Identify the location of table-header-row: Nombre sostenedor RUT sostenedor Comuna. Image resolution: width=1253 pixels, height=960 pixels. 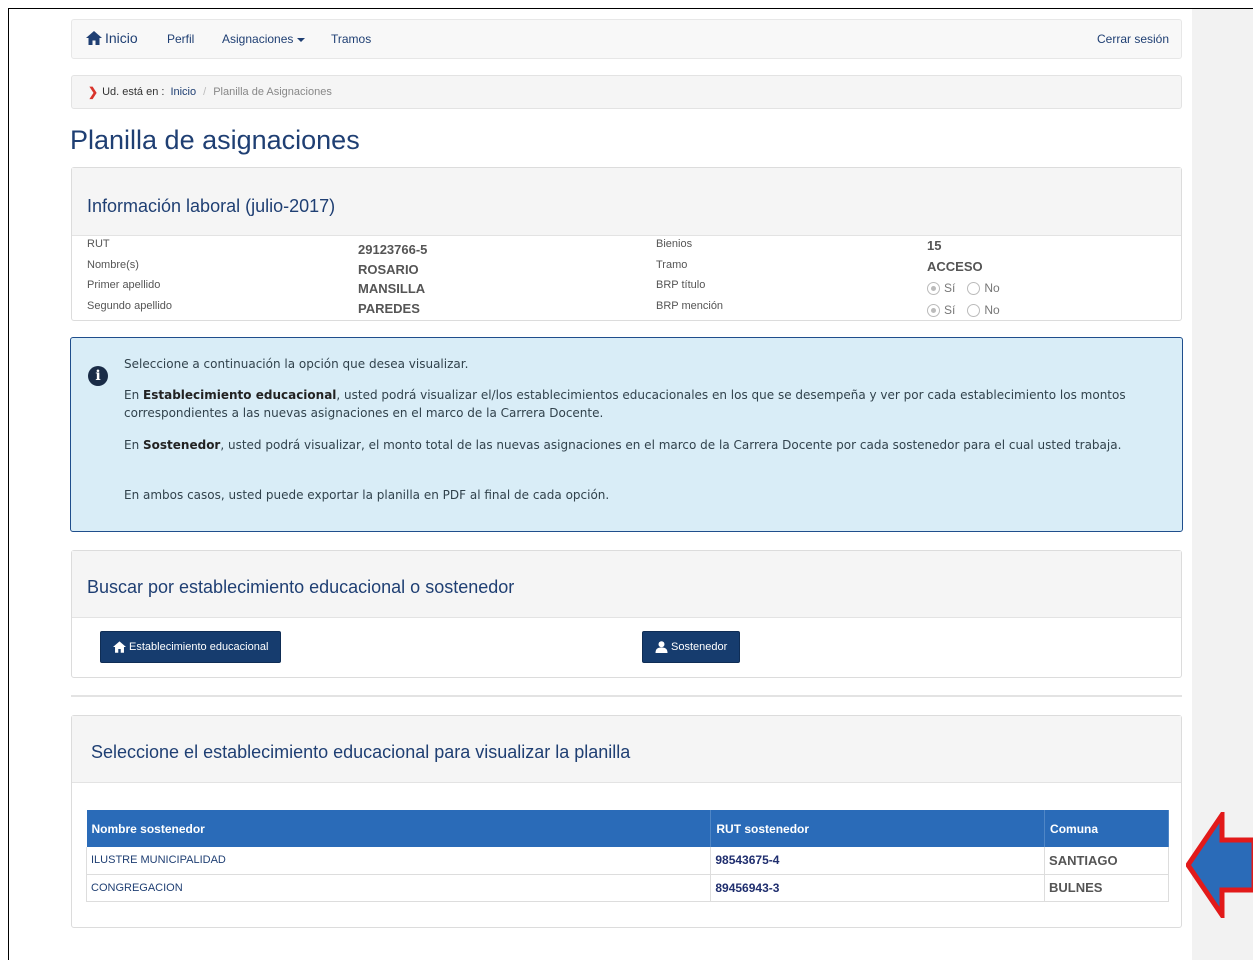
(627, 828).